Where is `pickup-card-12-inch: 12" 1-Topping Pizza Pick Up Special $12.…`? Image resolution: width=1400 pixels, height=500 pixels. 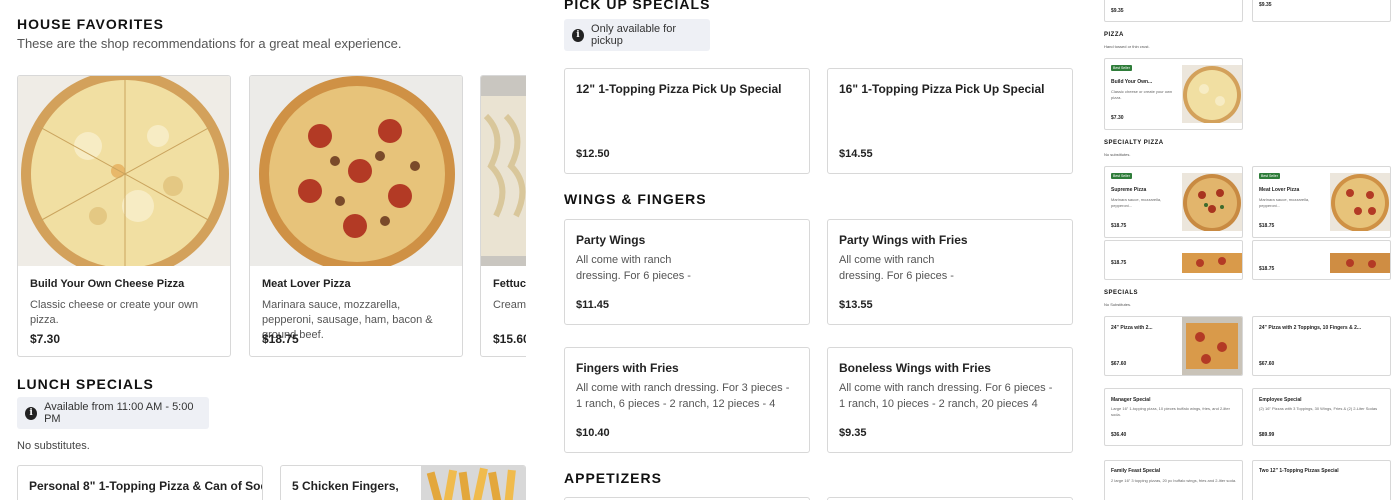 pickup-card-12-inch: 12" 1-Topping Pizza Pick Up Special $12.… is located at coordinates (687, 121).